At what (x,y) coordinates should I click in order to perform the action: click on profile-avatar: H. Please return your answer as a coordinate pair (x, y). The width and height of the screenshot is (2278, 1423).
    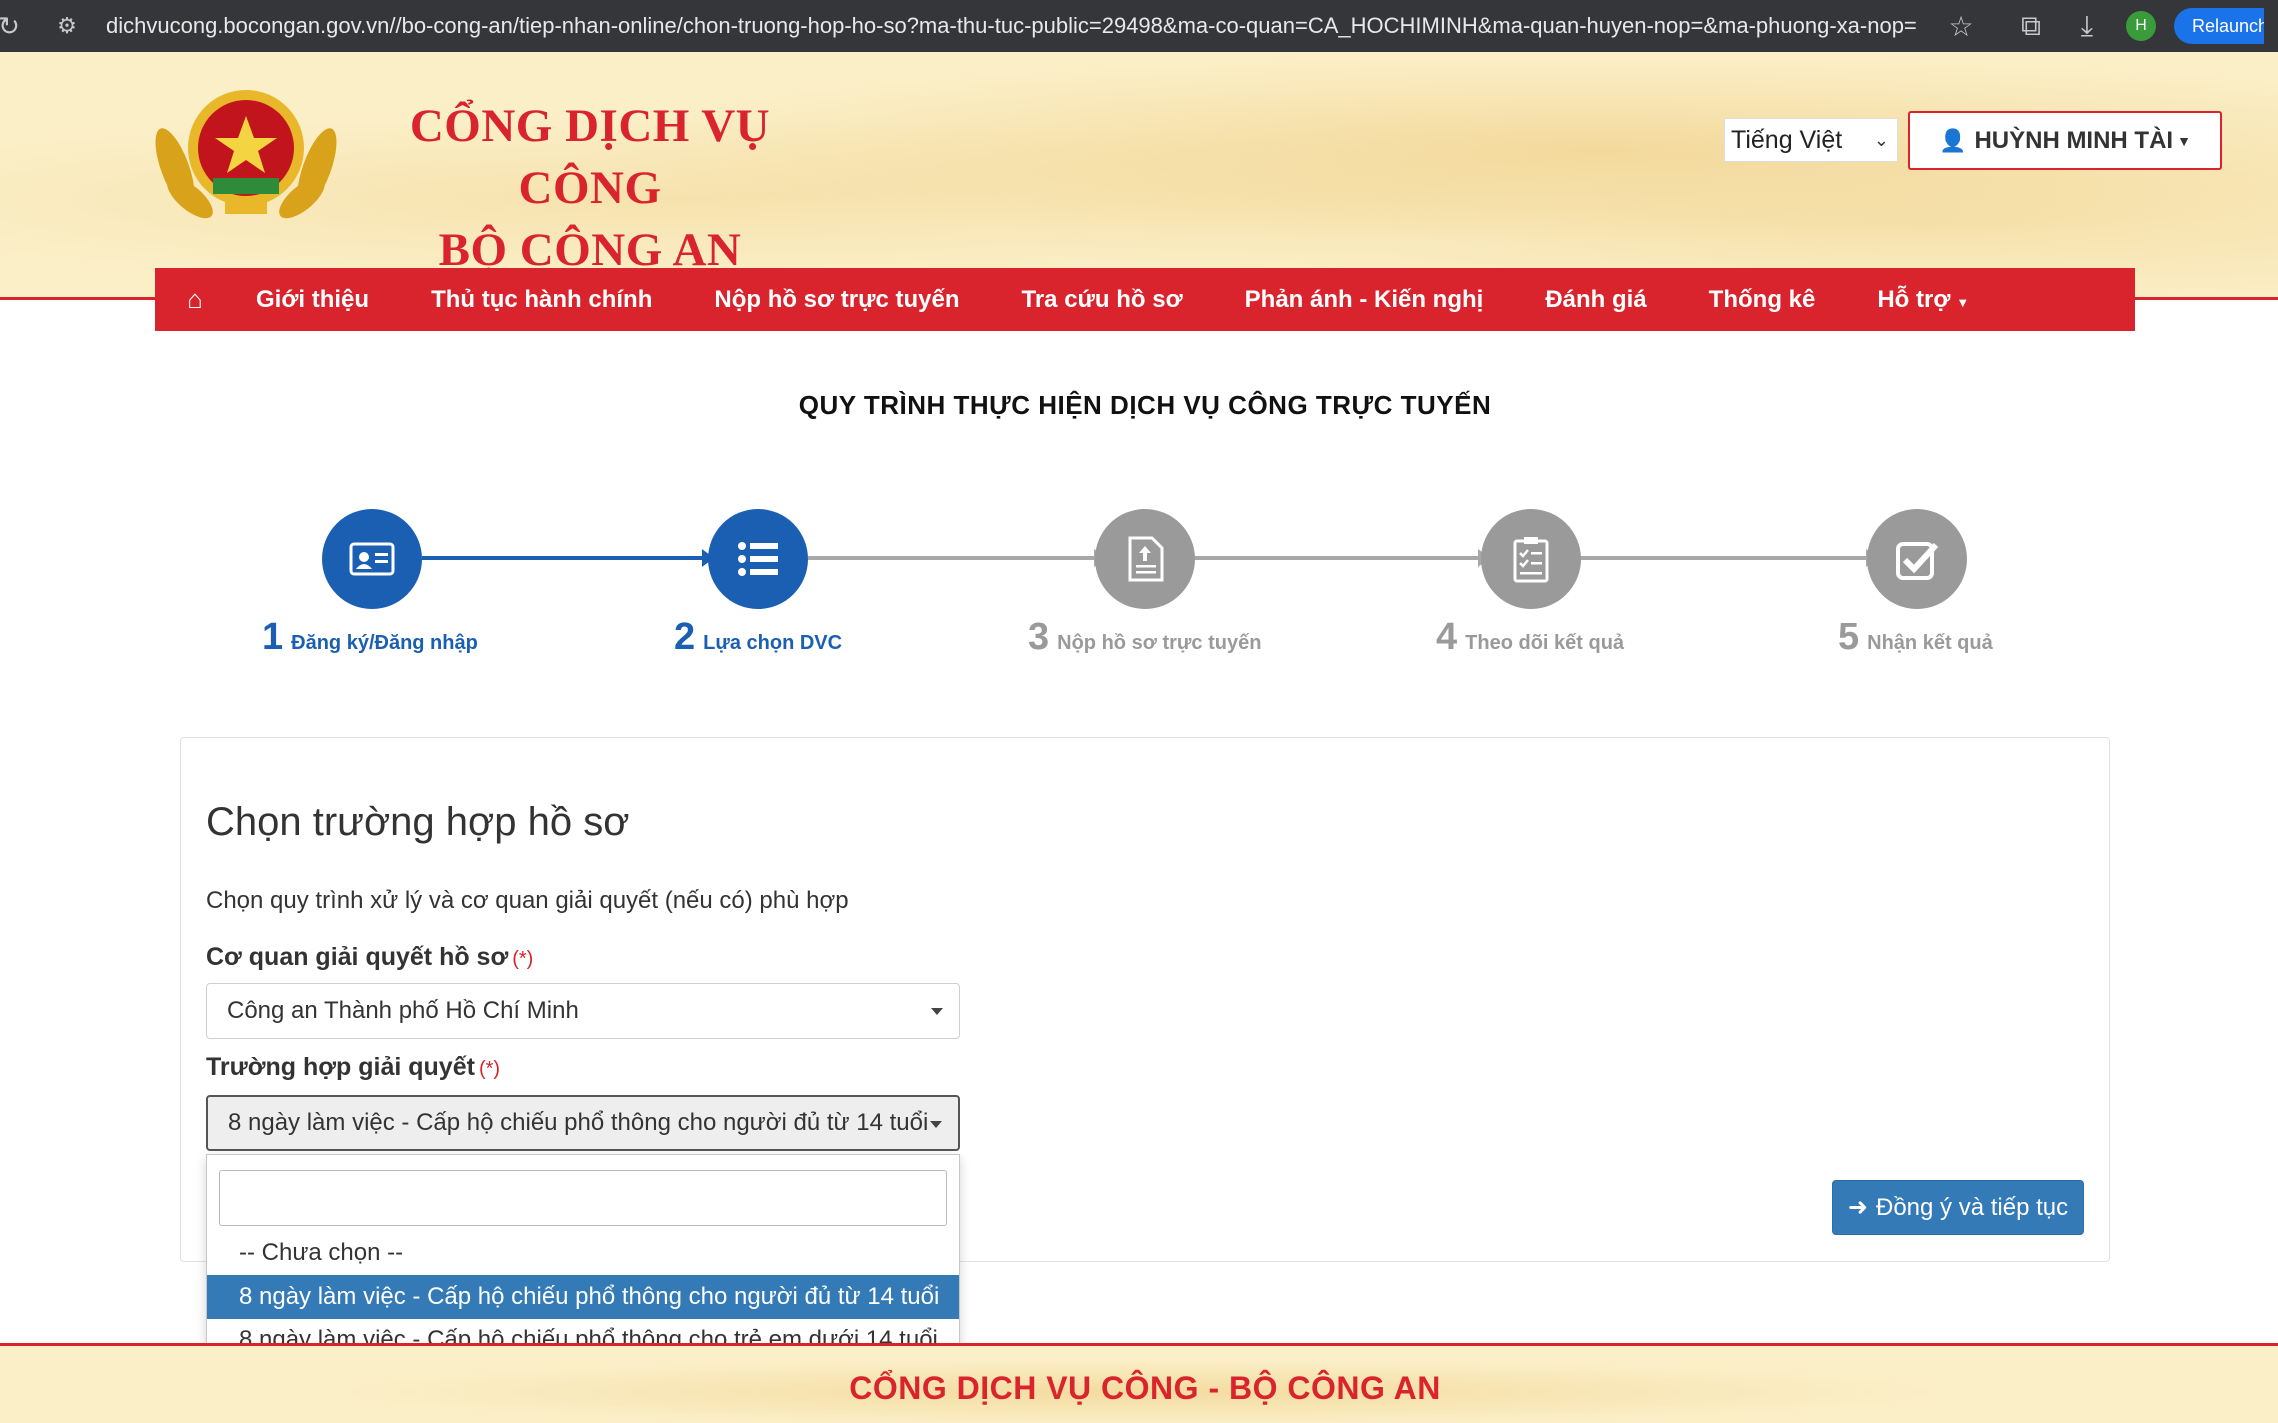
    Looking at the image, I should click on (2141, 26).